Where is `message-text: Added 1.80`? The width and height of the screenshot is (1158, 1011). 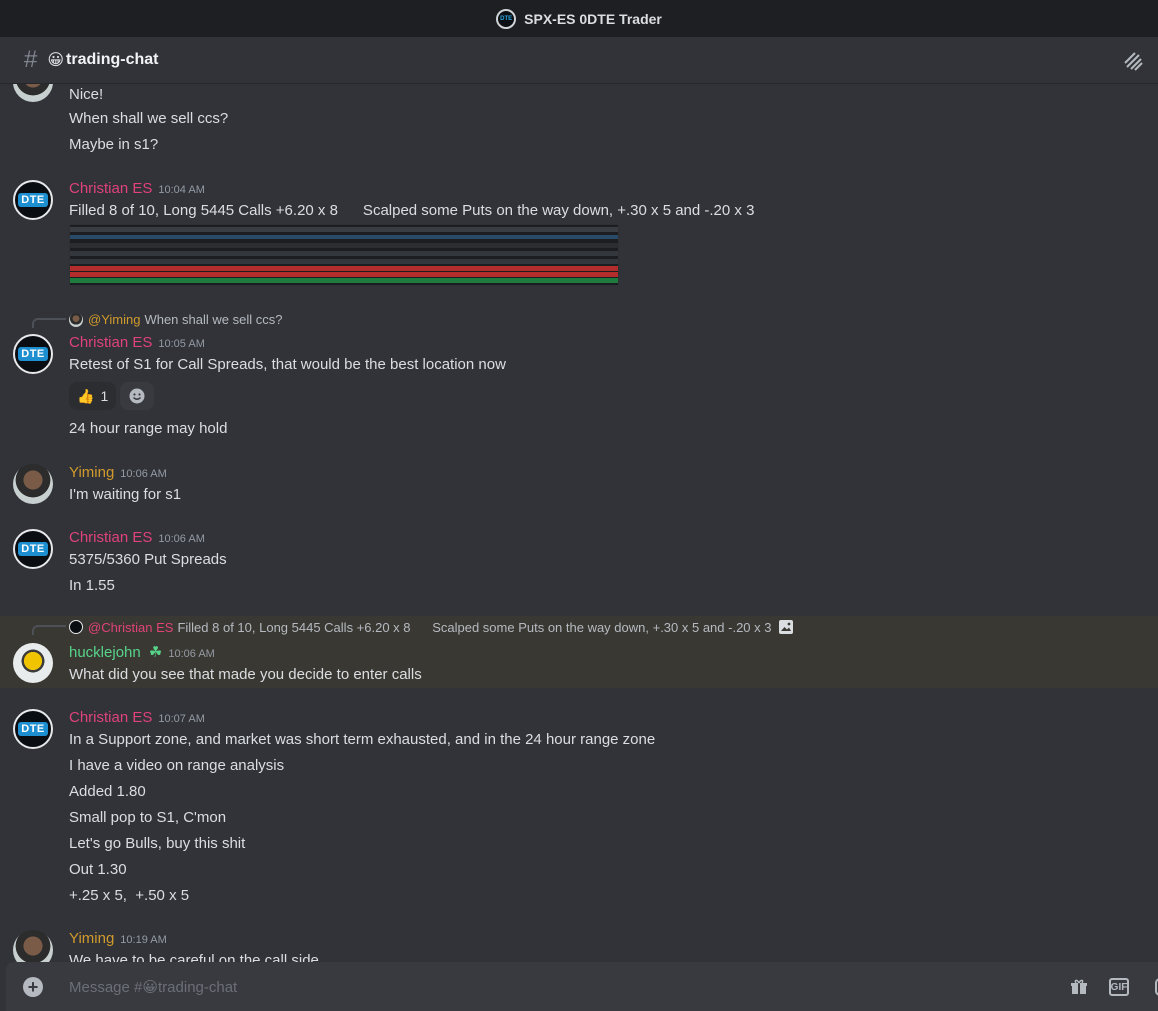 message-text: Added 1.80 is located at coordinates (107, 791).